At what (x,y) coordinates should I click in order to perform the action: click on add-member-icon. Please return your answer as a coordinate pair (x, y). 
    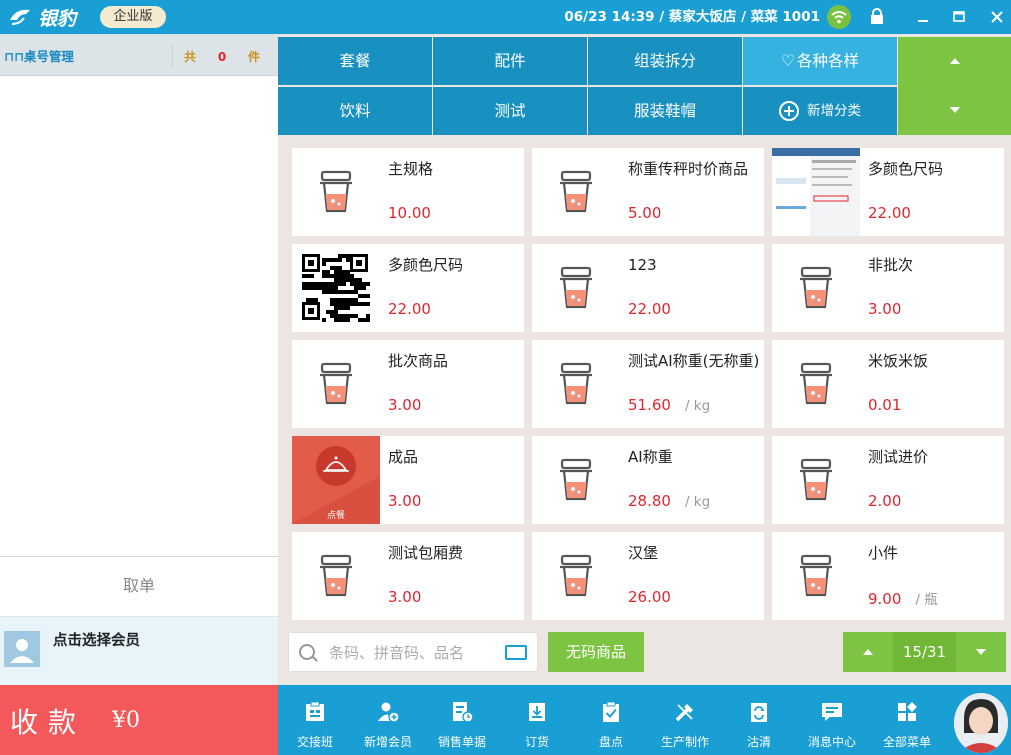
    Looking at the image, I should click on (389, 712).